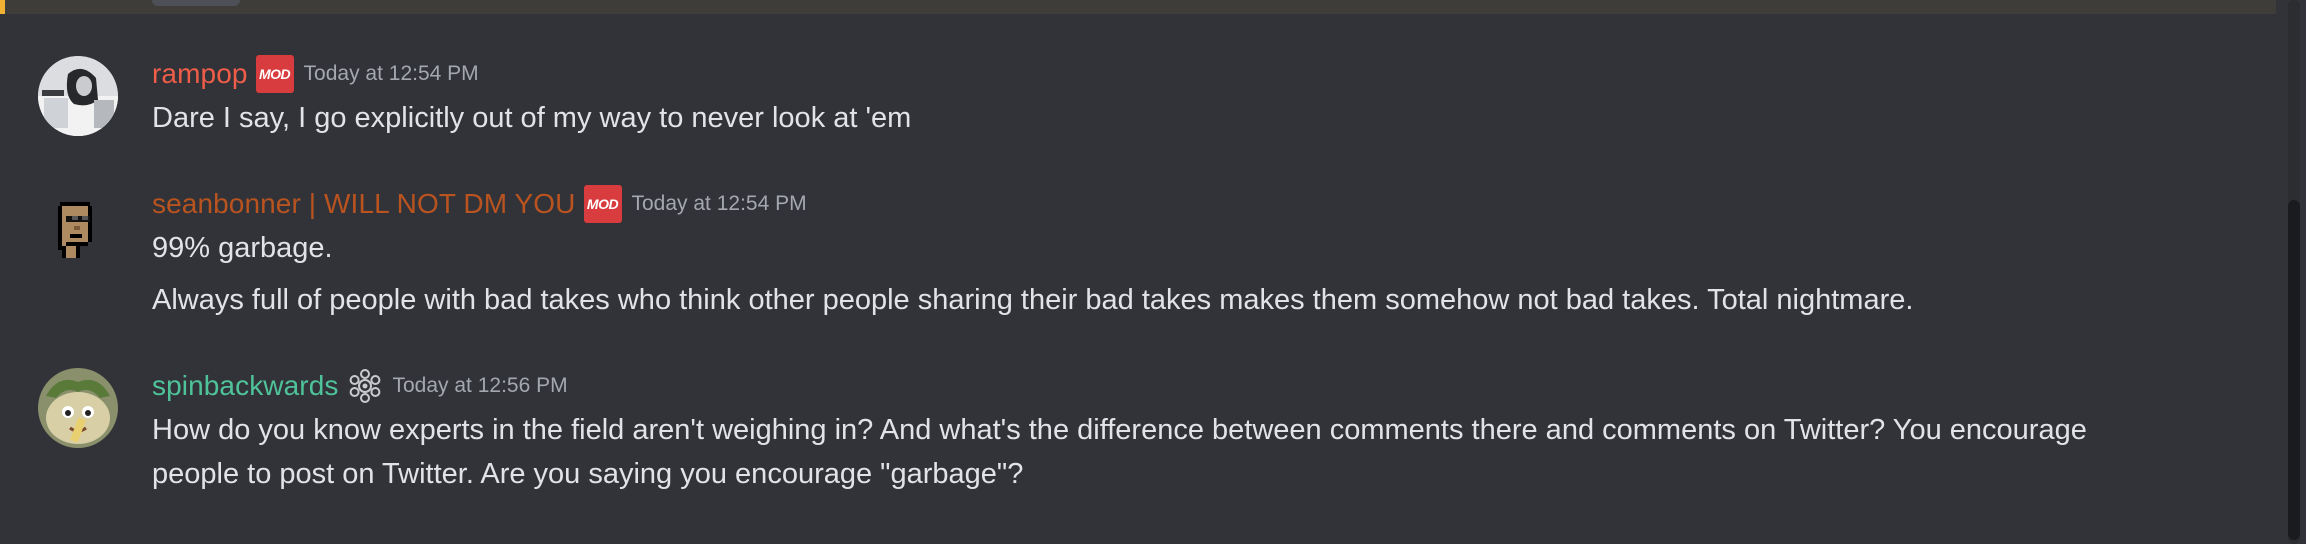 This screenshot has height=544, width=2306. I want to click on mention-accent-bar, so click(2, 7).